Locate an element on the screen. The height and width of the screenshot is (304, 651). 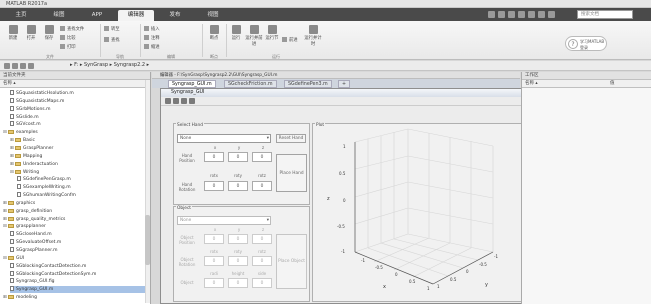
tree-file: Syngrasp_GUI.fig is located at coordinates (77, 281).